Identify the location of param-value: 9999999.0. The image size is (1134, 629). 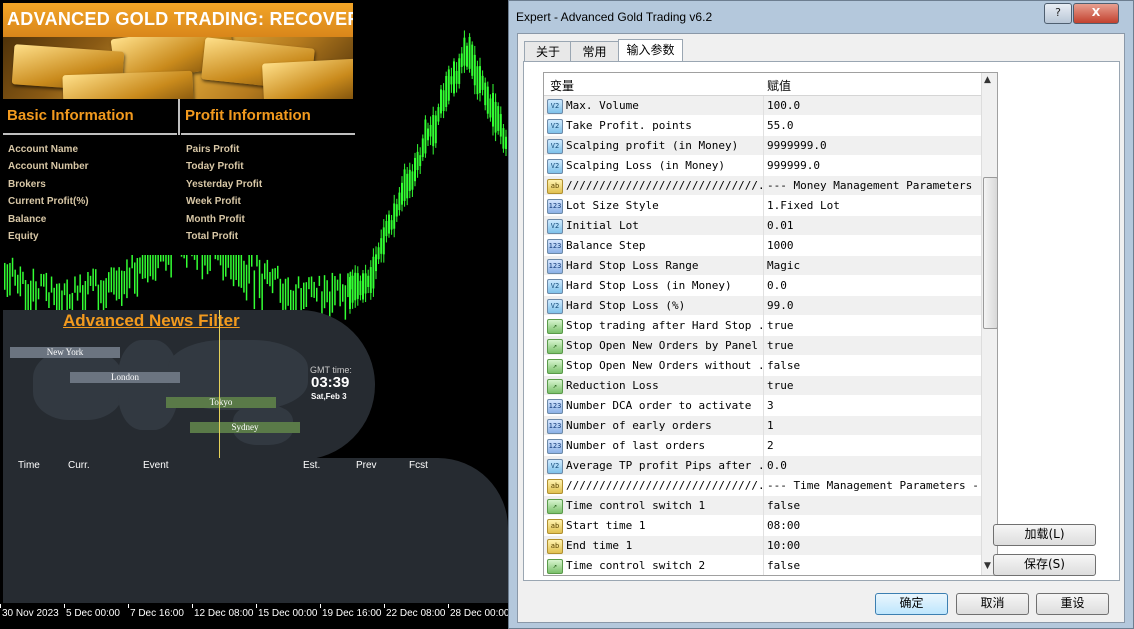
(873, 145).